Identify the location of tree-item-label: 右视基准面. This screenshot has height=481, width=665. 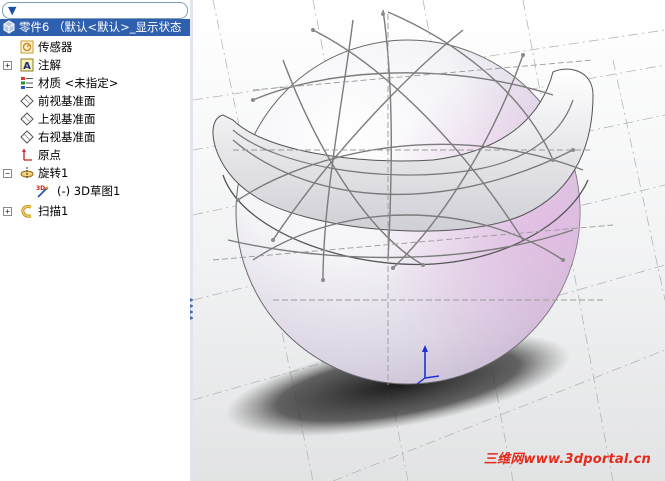
(67, 137).